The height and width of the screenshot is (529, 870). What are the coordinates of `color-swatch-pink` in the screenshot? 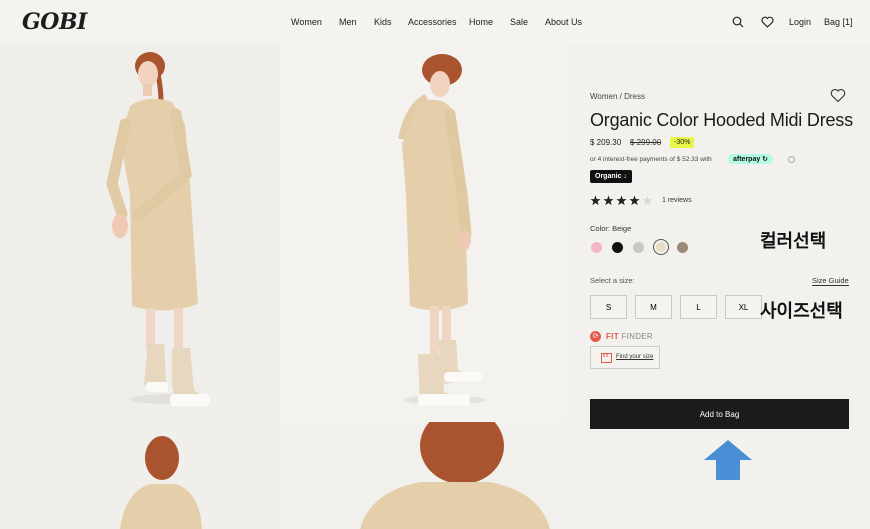 It's located at (596, 247).